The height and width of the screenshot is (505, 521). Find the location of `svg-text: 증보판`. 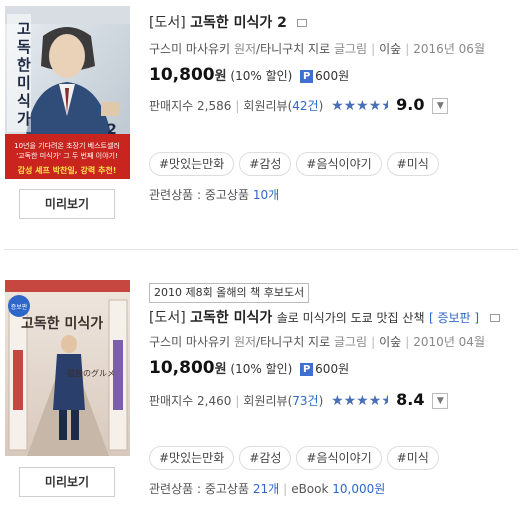

svg-text: 증보판 is located at coordinates (19, 307).